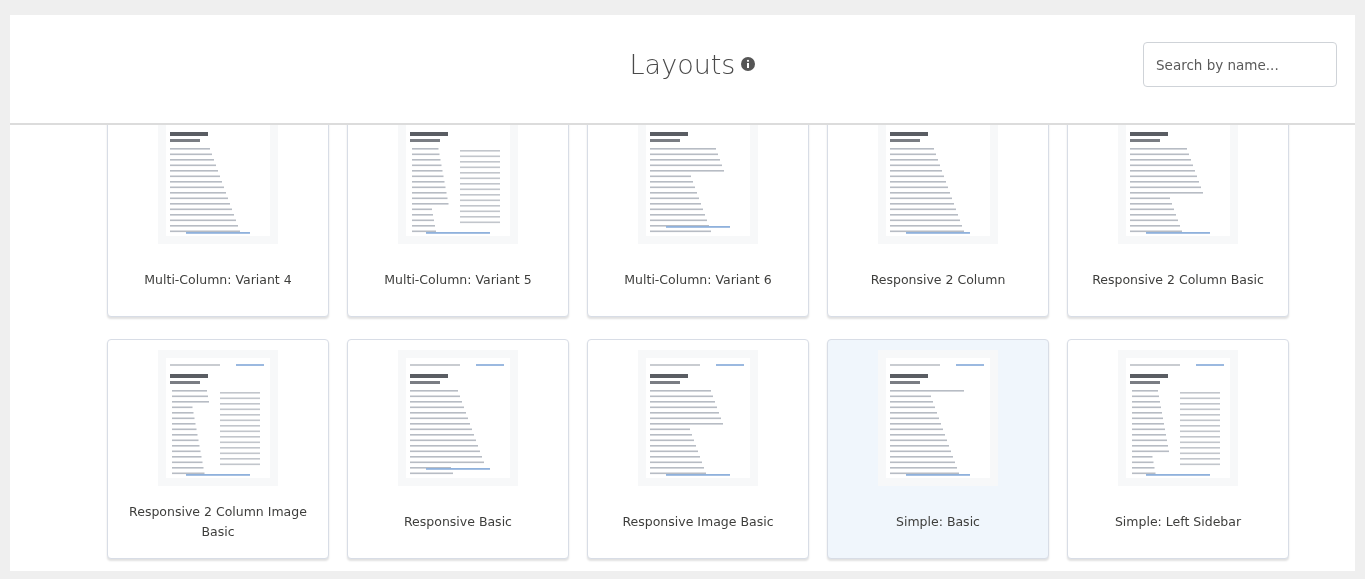  Describe the element at coordinates (1178, 449) in the screenshot. I see `layout-card: Simple: Left Sidebar` at that location.